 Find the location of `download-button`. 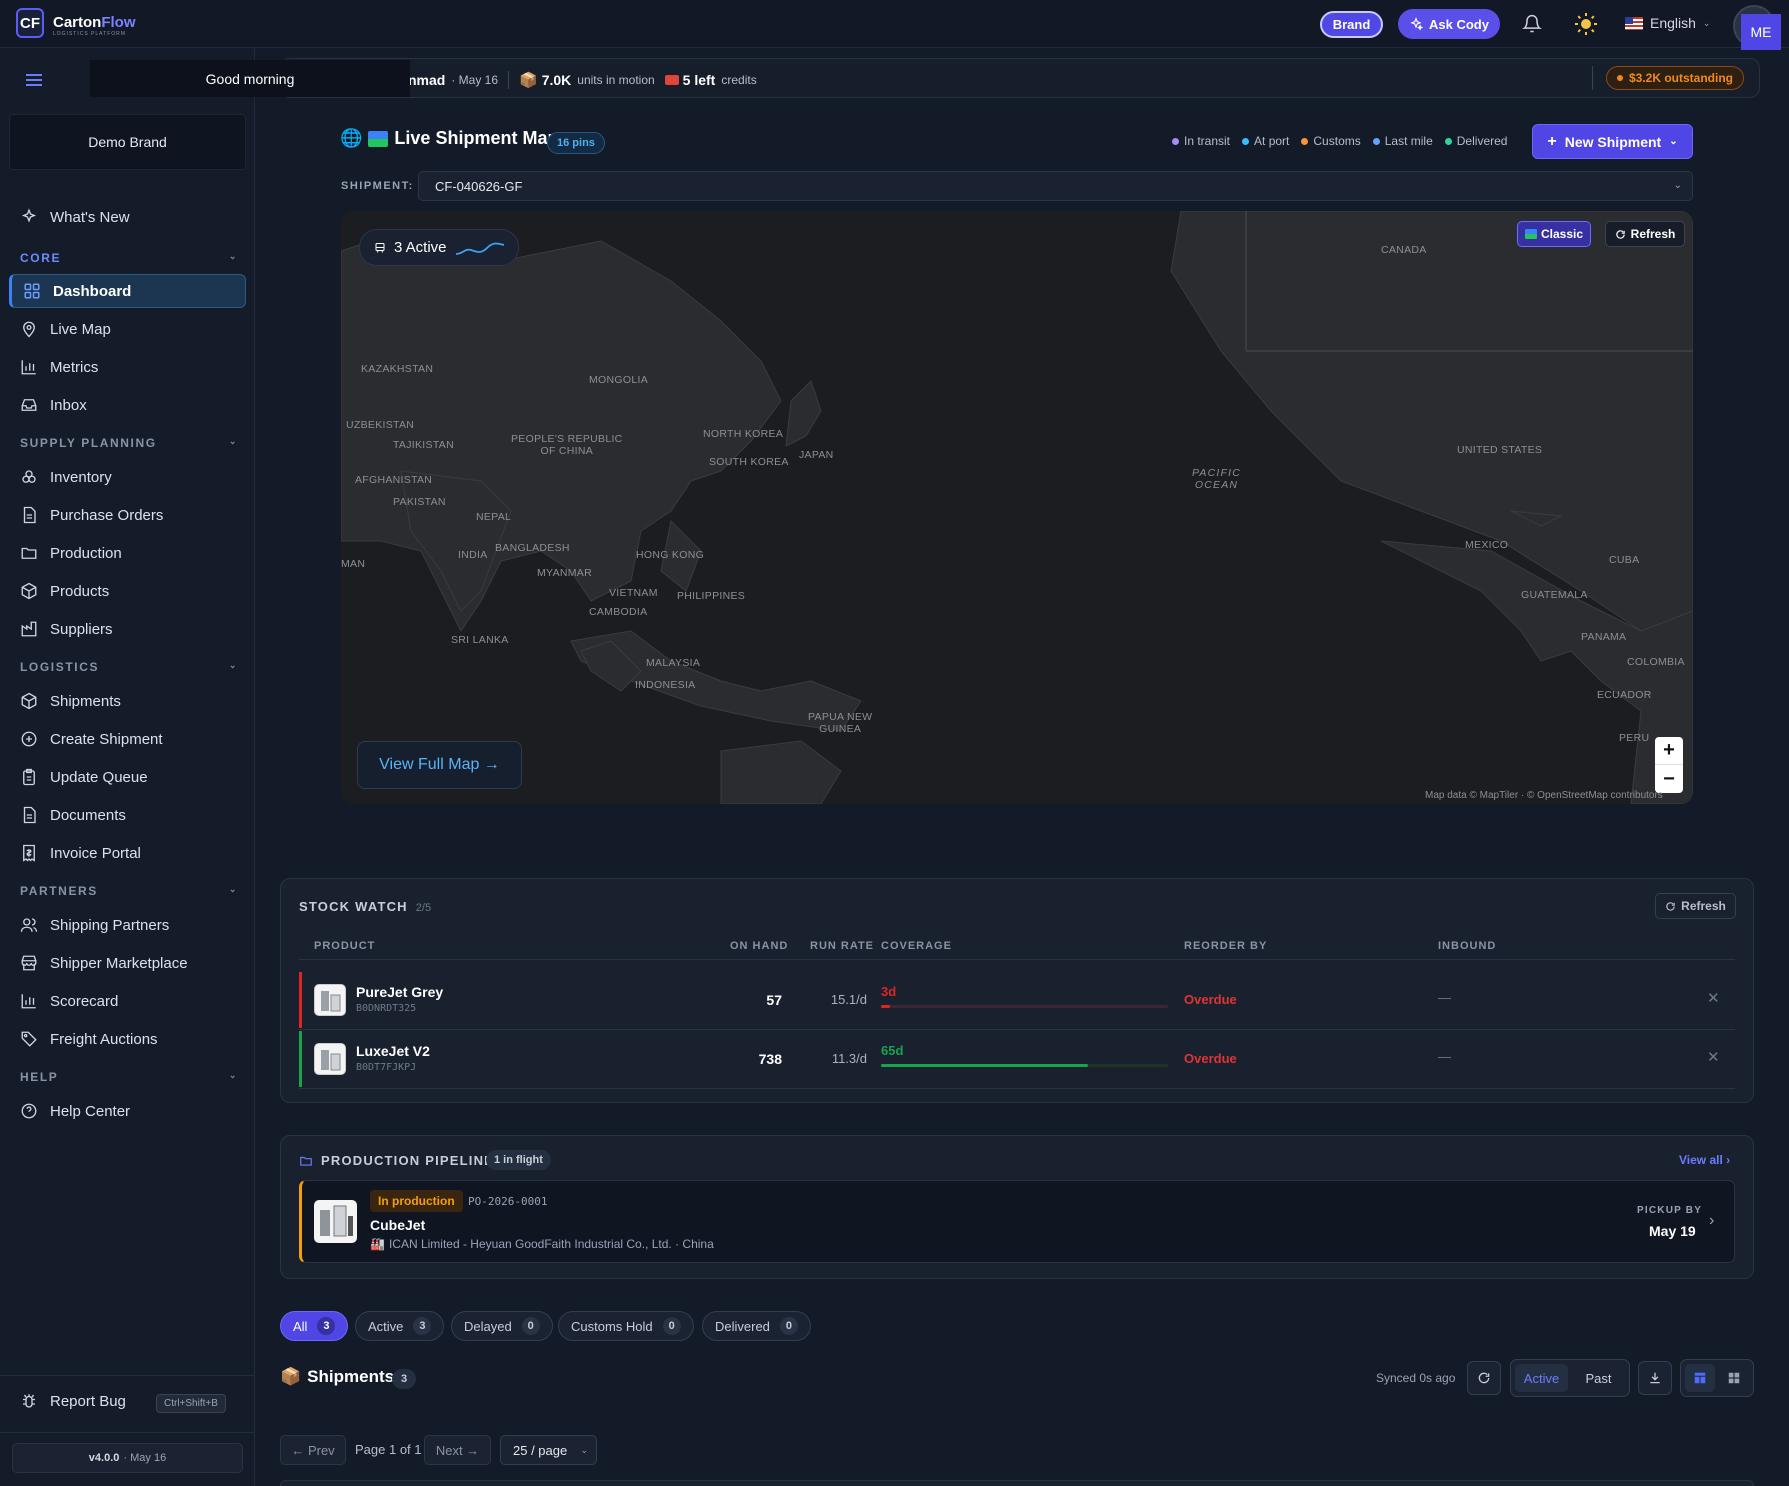

download-button is located at coordinates (1655, 1378).